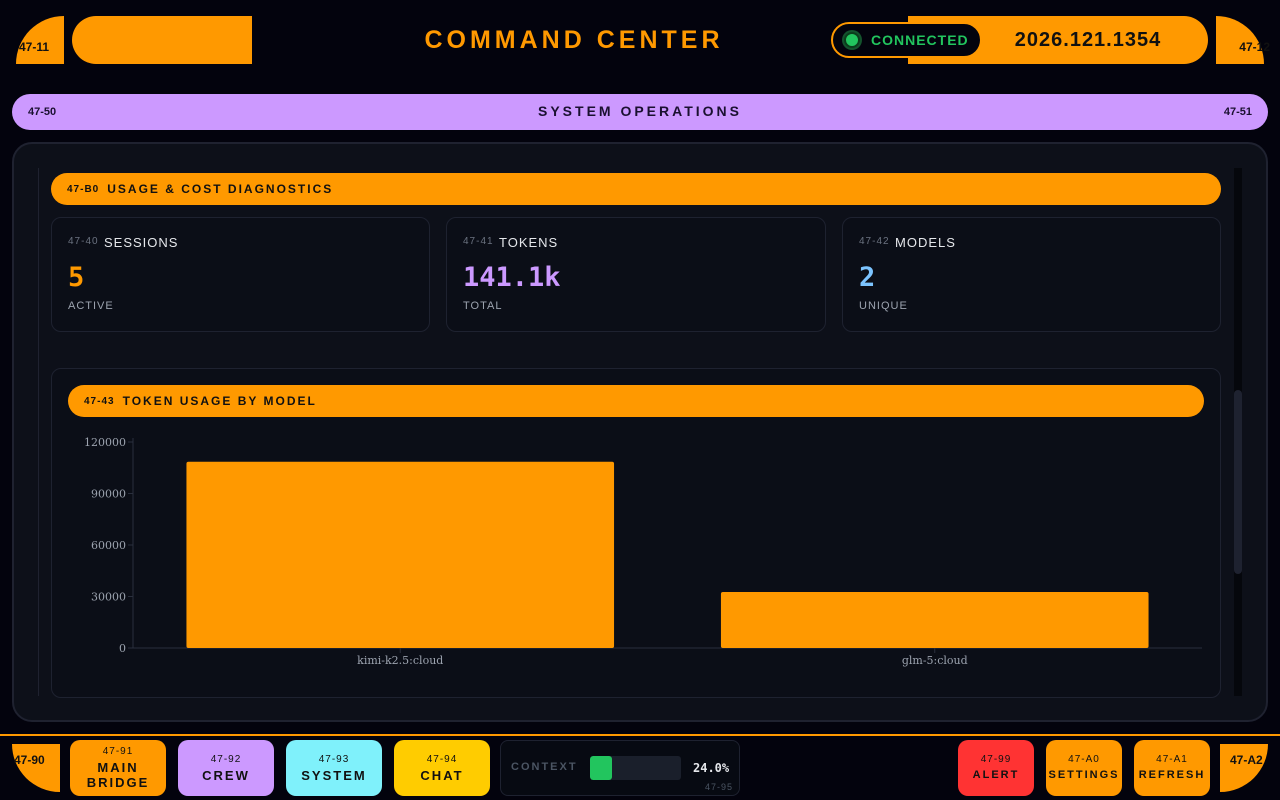 This screenshot has height=800, width=1280. Describe the element at coordinates (601, 768) in the screenshot. I see `context-progress-fill` at that location.